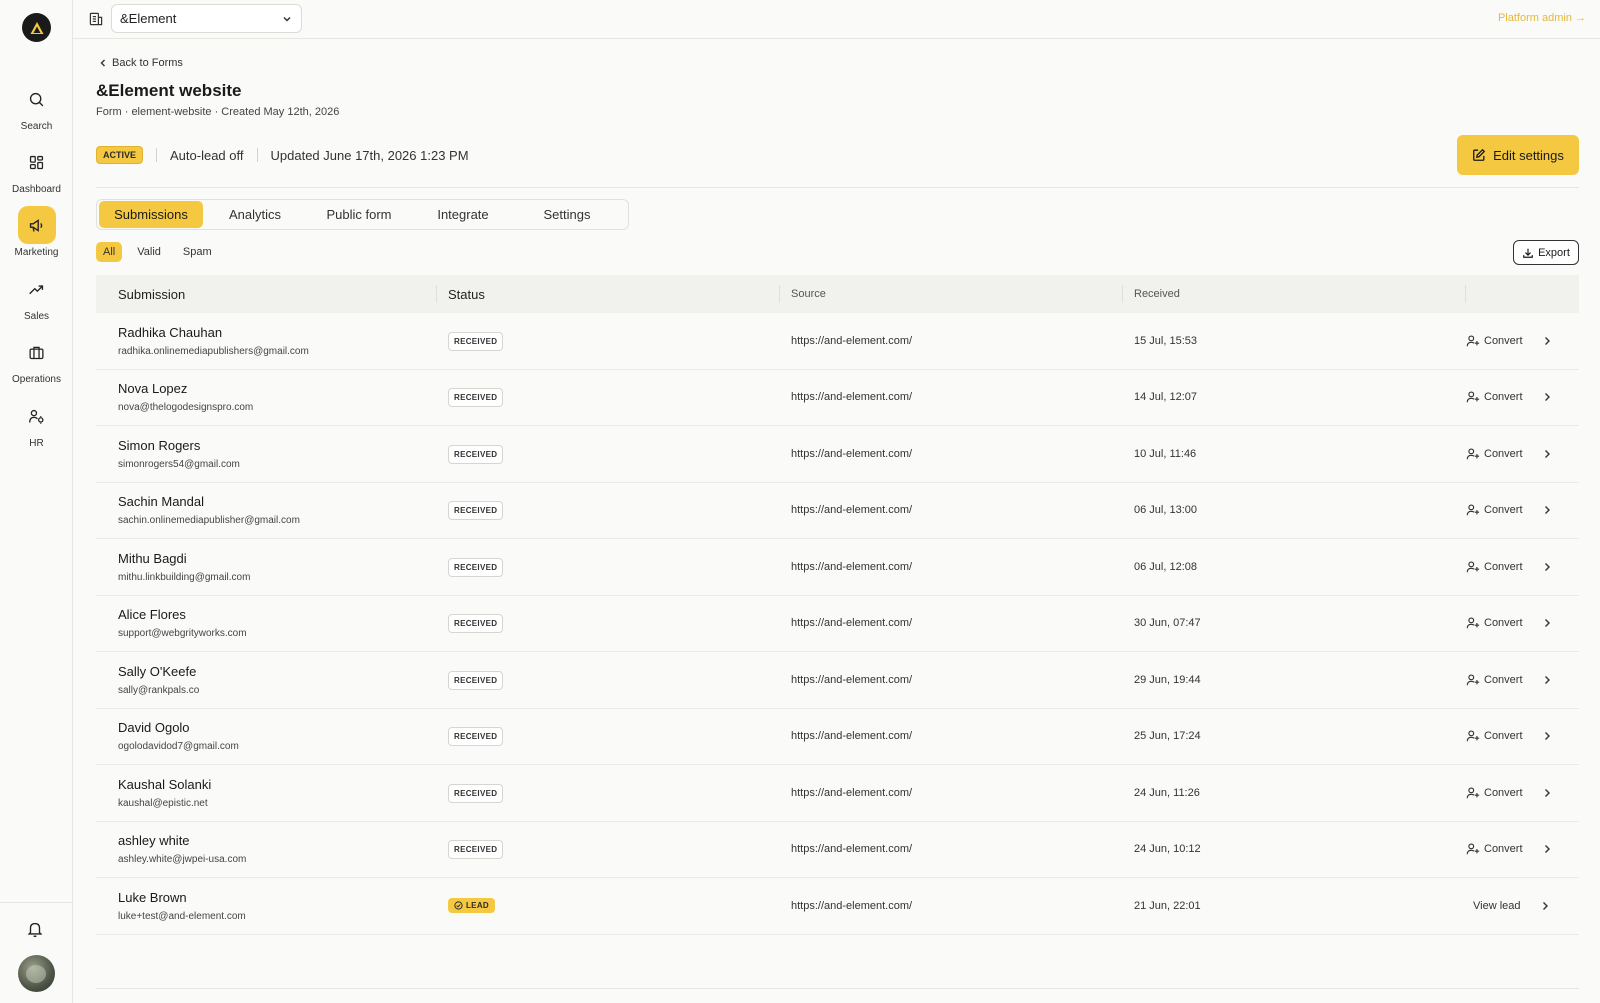  What do you see at coordinates (1522, 906) in the screenshot?
I see `view-lead-button: View lead` at bounding box center [1522, 906].